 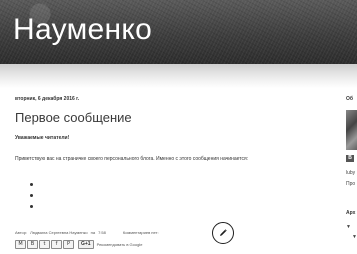 I want to click on sidebar-about-heading: Об, so click(x=349, y=99).